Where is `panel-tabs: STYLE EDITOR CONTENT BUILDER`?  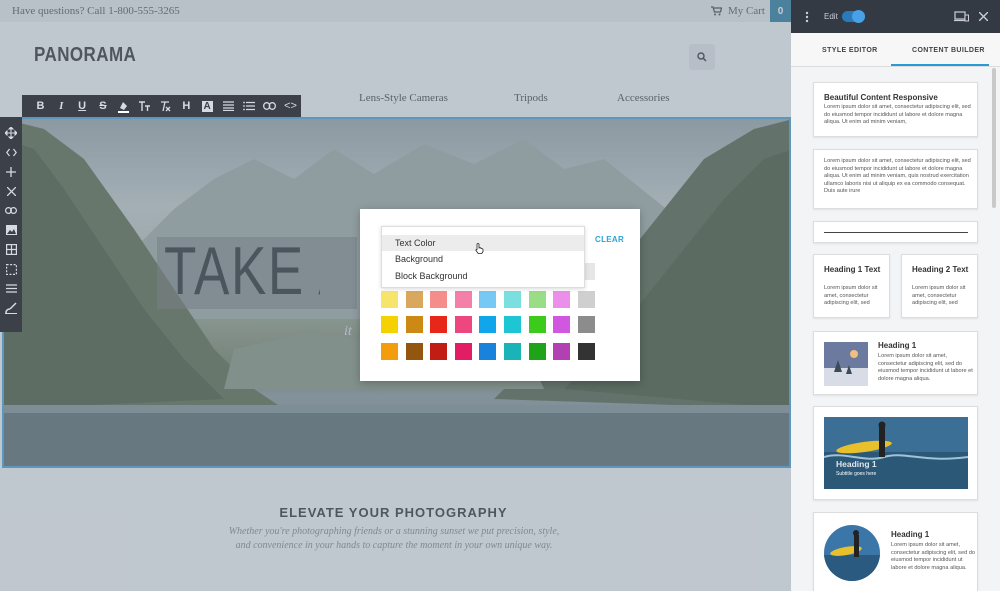 panel-tabs: STYLE EDITOR CONTENT BUILDER is located at coordinates (895, 50).